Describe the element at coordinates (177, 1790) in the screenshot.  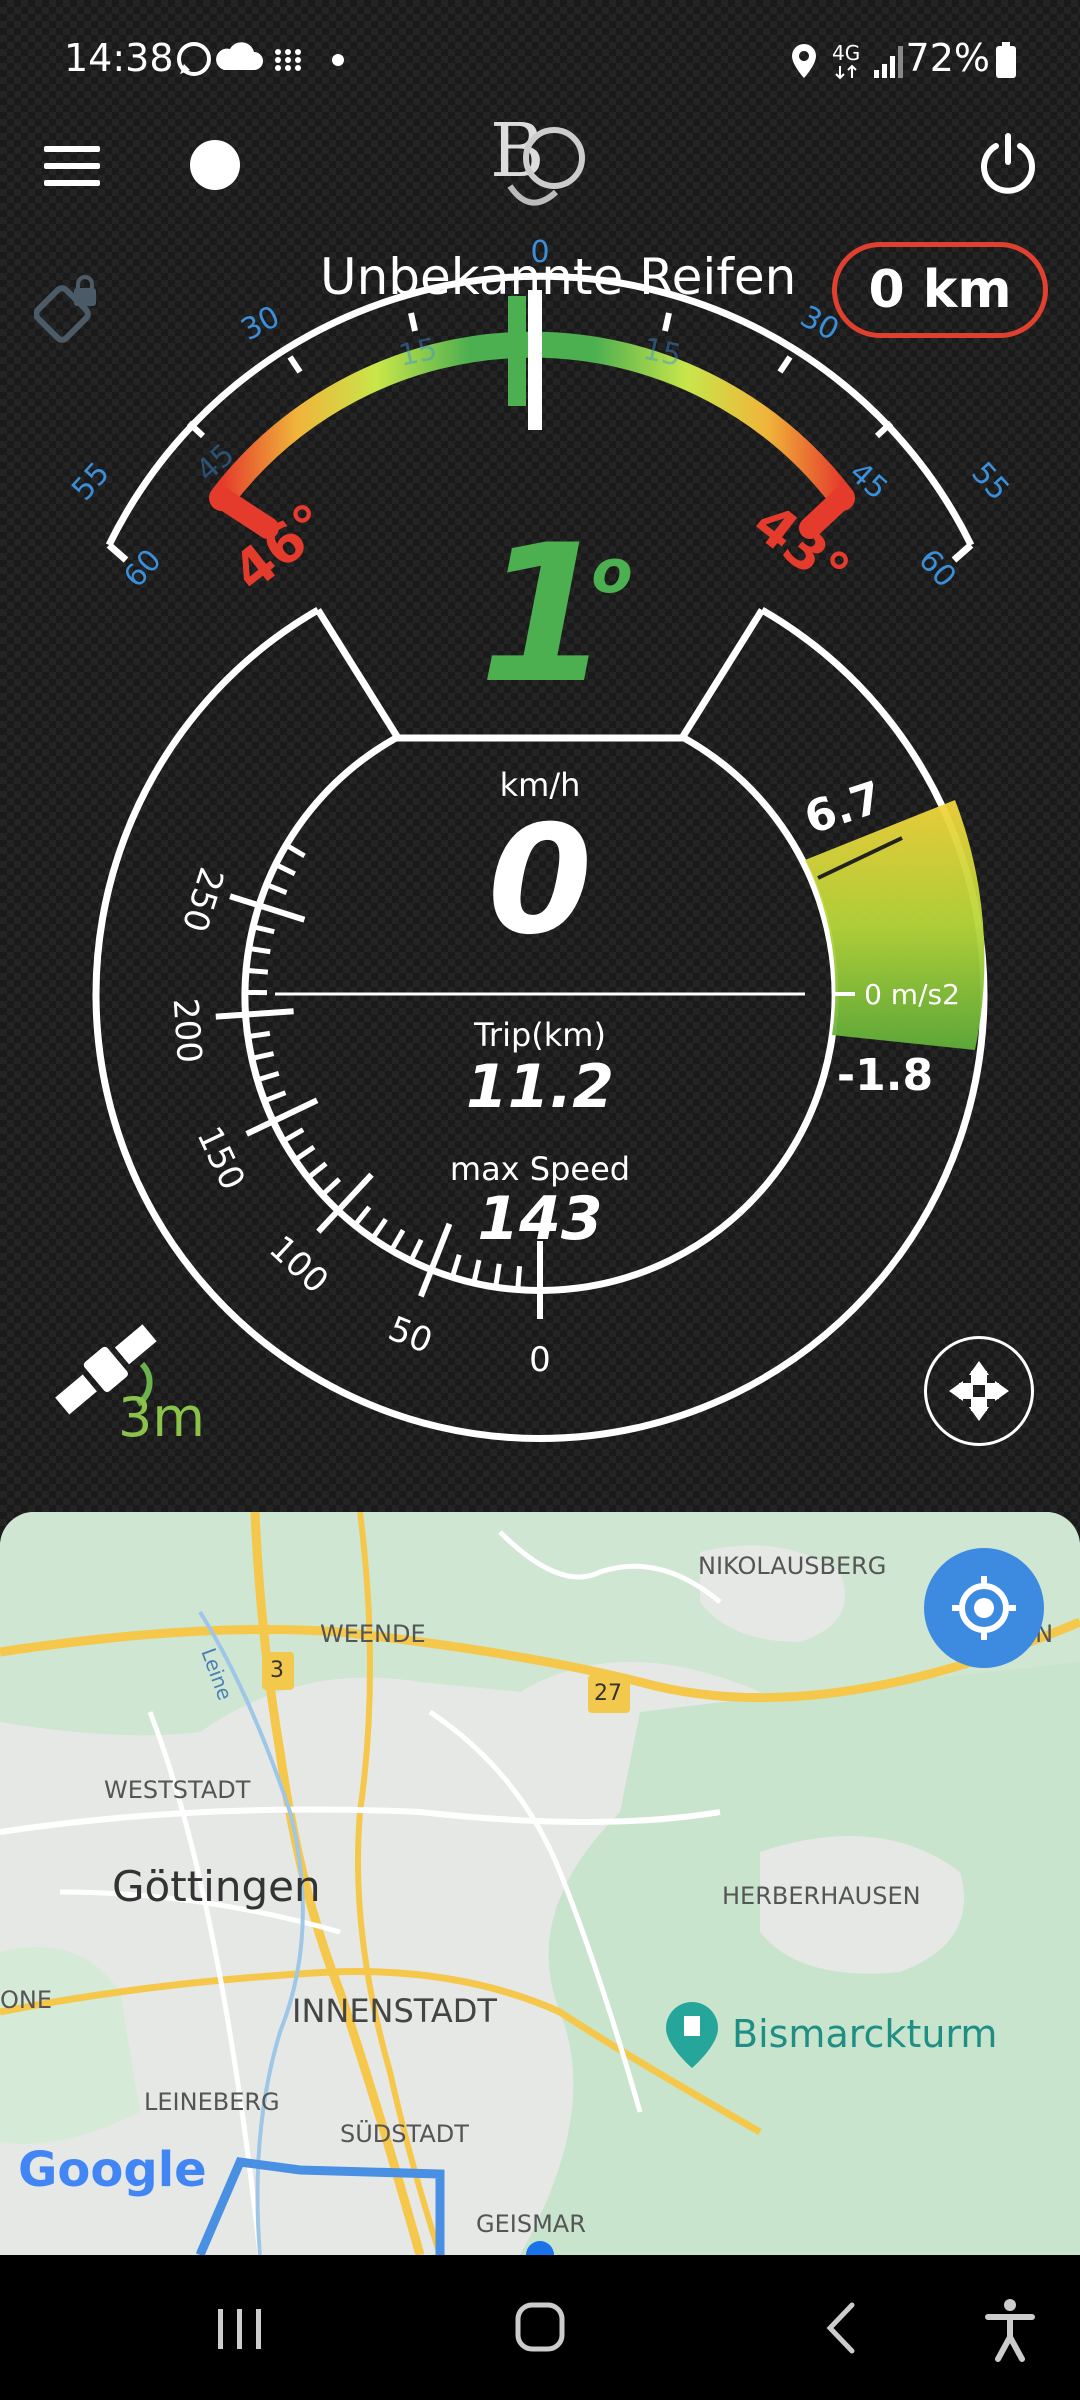
I see `map-label-weststadt: WESTSTADT` at that location.